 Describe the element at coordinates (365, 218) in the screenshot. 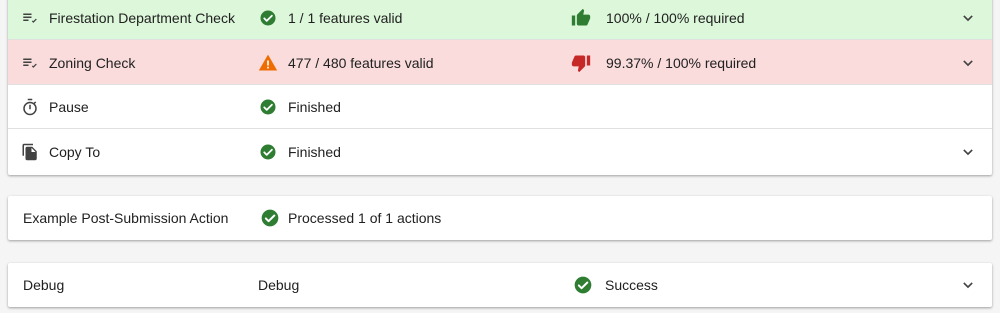

I see `post-submission-status: Processed 1 of 1 actions` at that location.